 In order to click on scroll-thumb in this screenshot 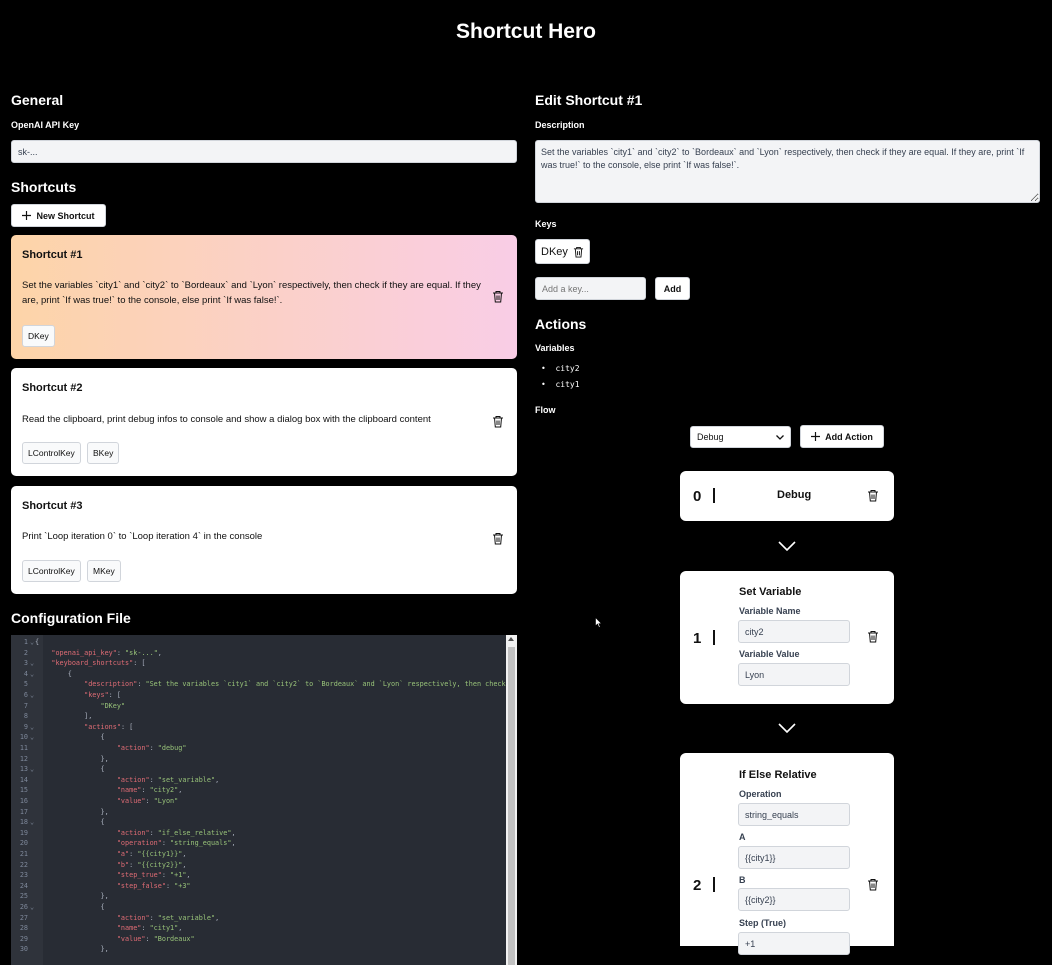, I will do `click(511, 806)`.